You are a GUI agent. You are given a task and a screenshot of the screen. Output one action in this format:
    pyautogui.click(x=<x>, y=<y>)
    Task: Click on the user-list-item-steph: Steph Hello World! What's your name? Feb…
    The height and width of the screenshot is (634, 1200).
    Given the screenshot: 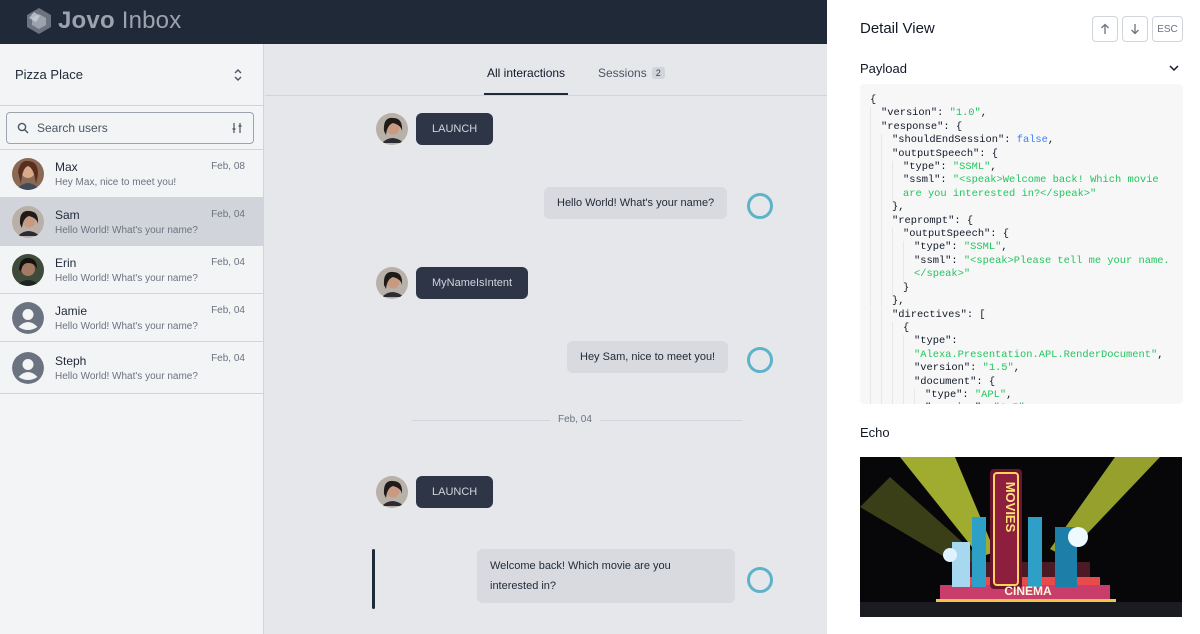 What is the action you would take?
    pyautogui.click(x=131, y=368)
    